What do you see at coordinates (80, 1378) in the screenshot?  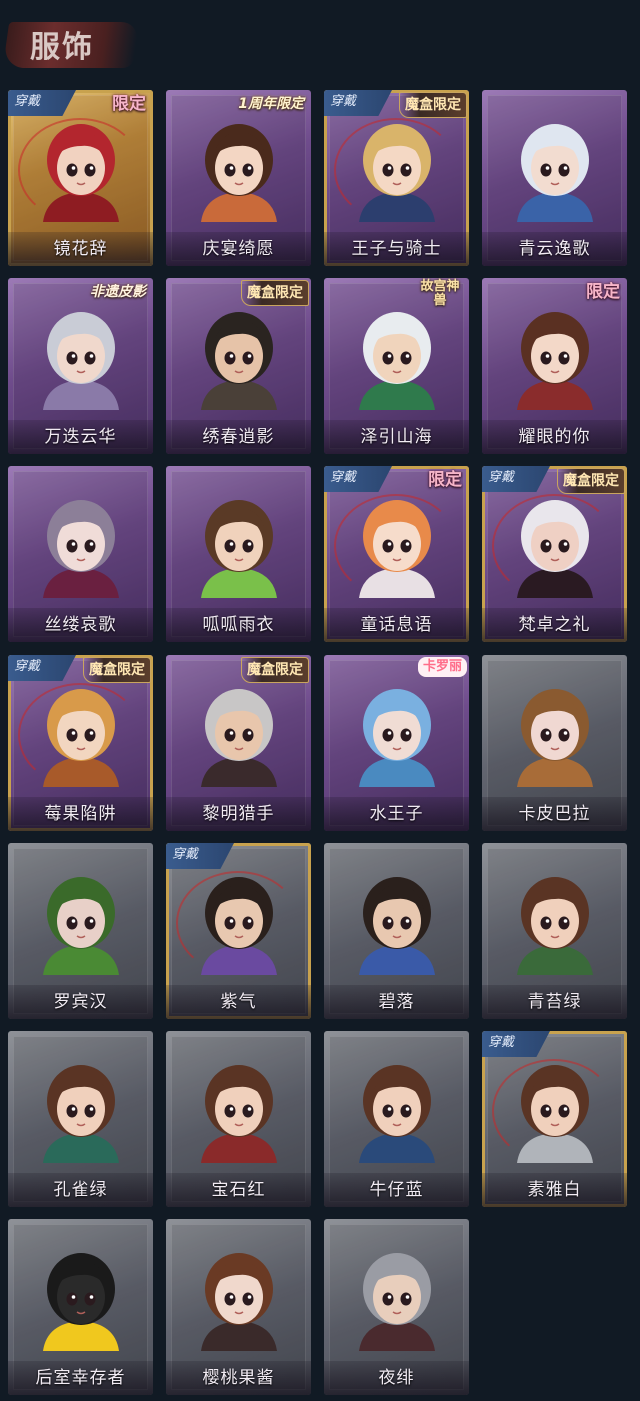 I see `costume-name: 后室幸存者` at bounding box center [80, 1378].